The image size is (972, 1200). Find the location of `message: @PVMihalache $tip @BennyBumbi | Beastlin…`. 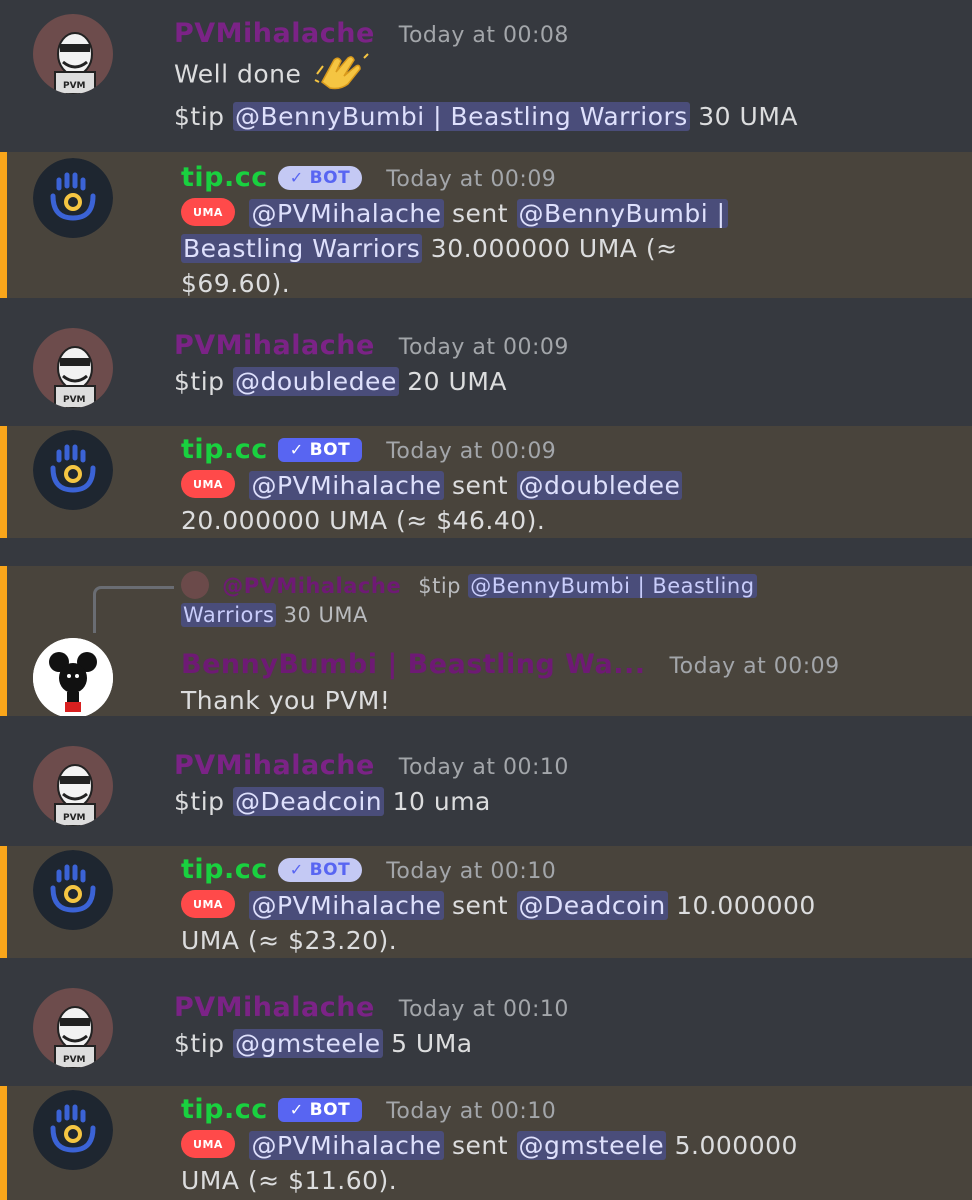

message: @PVMihalache $tip @BennyBumbi | Beastlin… is located at coordinates (486, 642).